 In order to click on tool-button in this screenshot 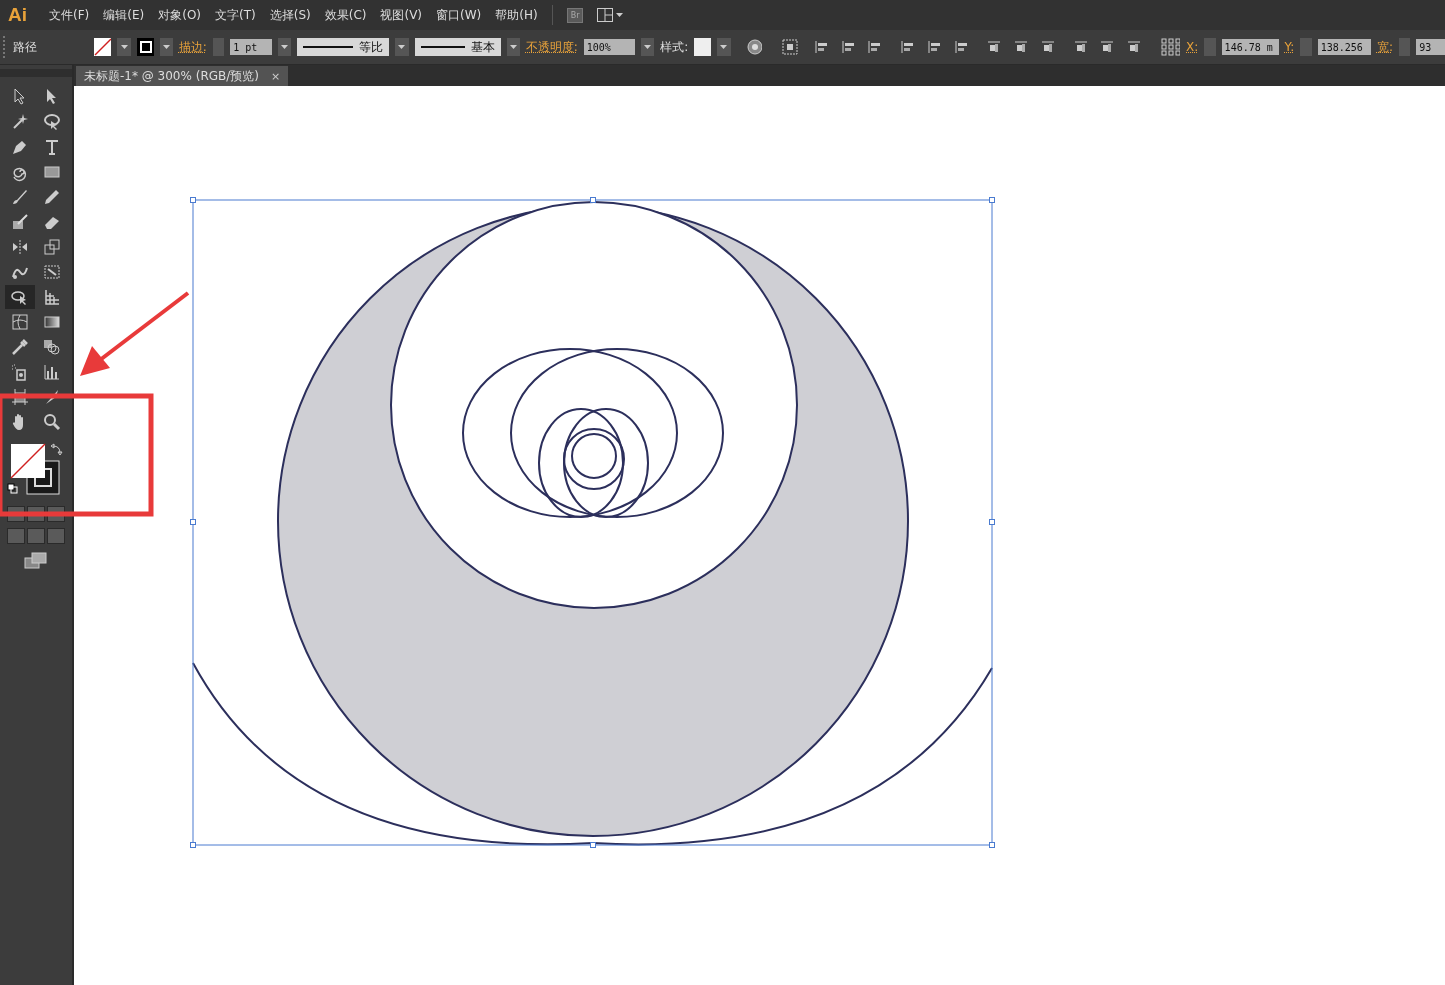, I will do `click(20, 297)`.